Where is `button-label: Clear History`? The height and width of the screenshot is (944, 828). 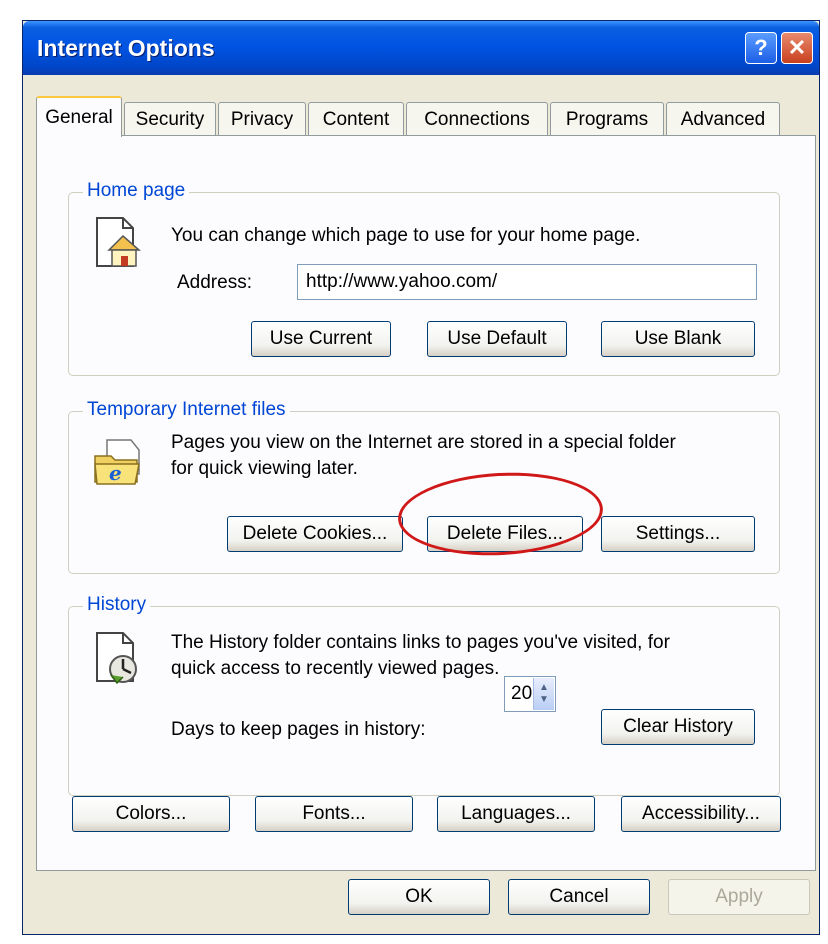
button-label: Clear History is located at coordinates (678, 726).